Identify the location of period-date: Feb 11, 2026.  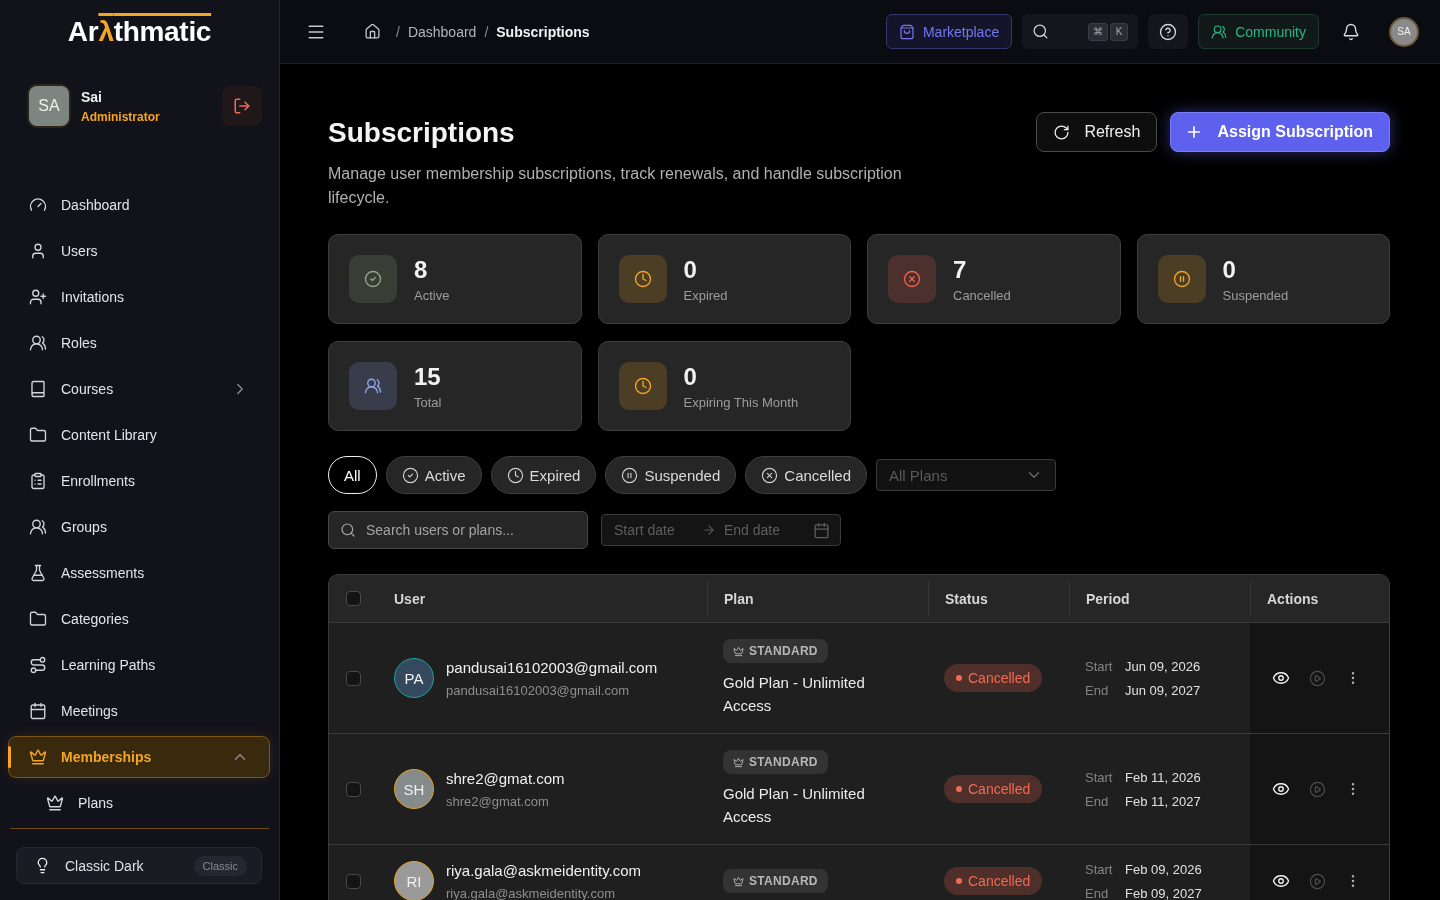
(1163, 777).